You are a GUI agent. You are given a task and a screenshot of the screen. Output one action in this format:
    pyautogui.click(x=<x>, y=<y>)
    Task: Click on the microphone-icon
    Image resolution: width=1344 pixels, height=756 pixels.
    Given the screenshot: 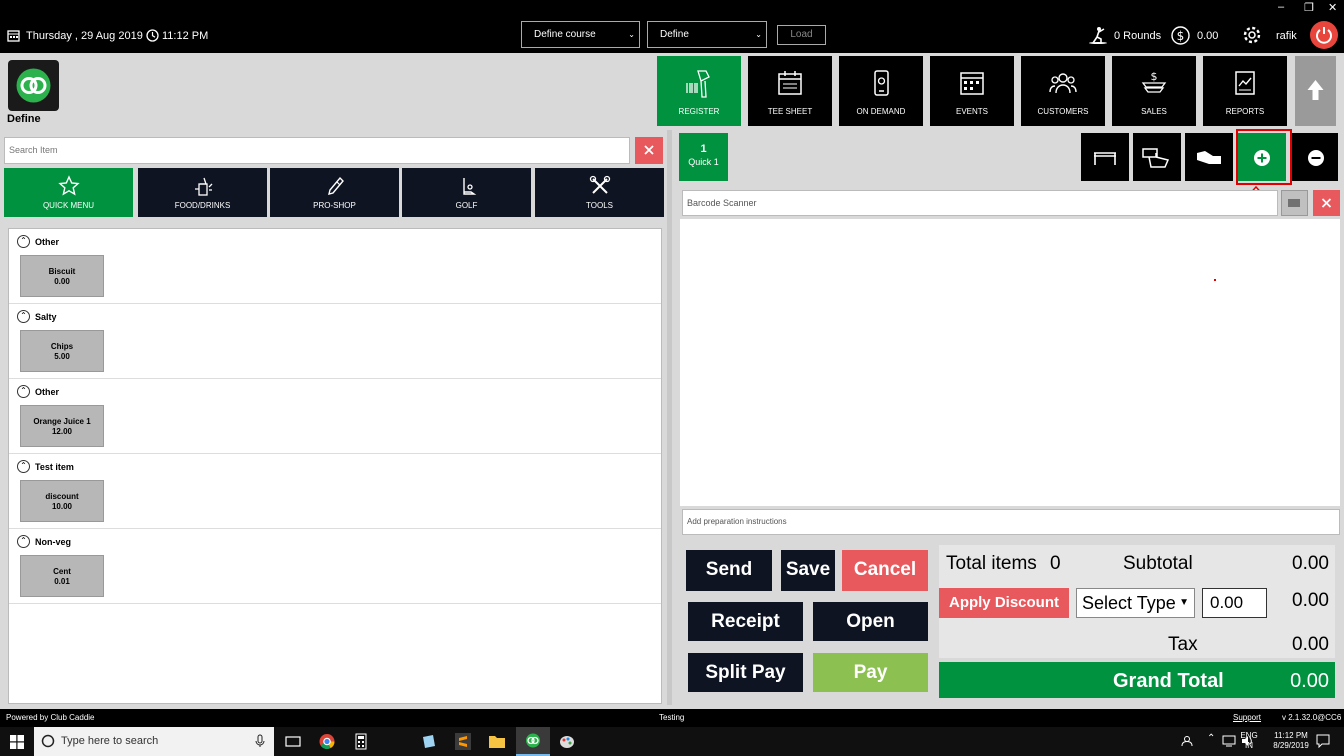 What is the action you would take?
    pyautogui.click(x=260, y=741)
    